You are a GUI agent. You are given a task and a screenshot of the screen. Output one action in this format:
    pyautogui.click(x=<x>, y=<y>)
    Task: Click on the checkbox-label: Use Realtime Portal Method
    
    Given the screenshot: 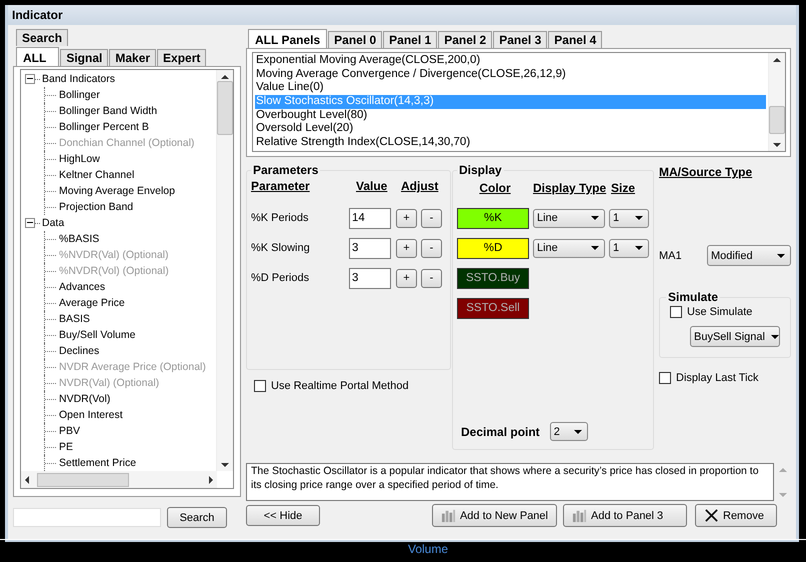 What is the action you would take?
    pyautogui.click(x=340, y=386)
    